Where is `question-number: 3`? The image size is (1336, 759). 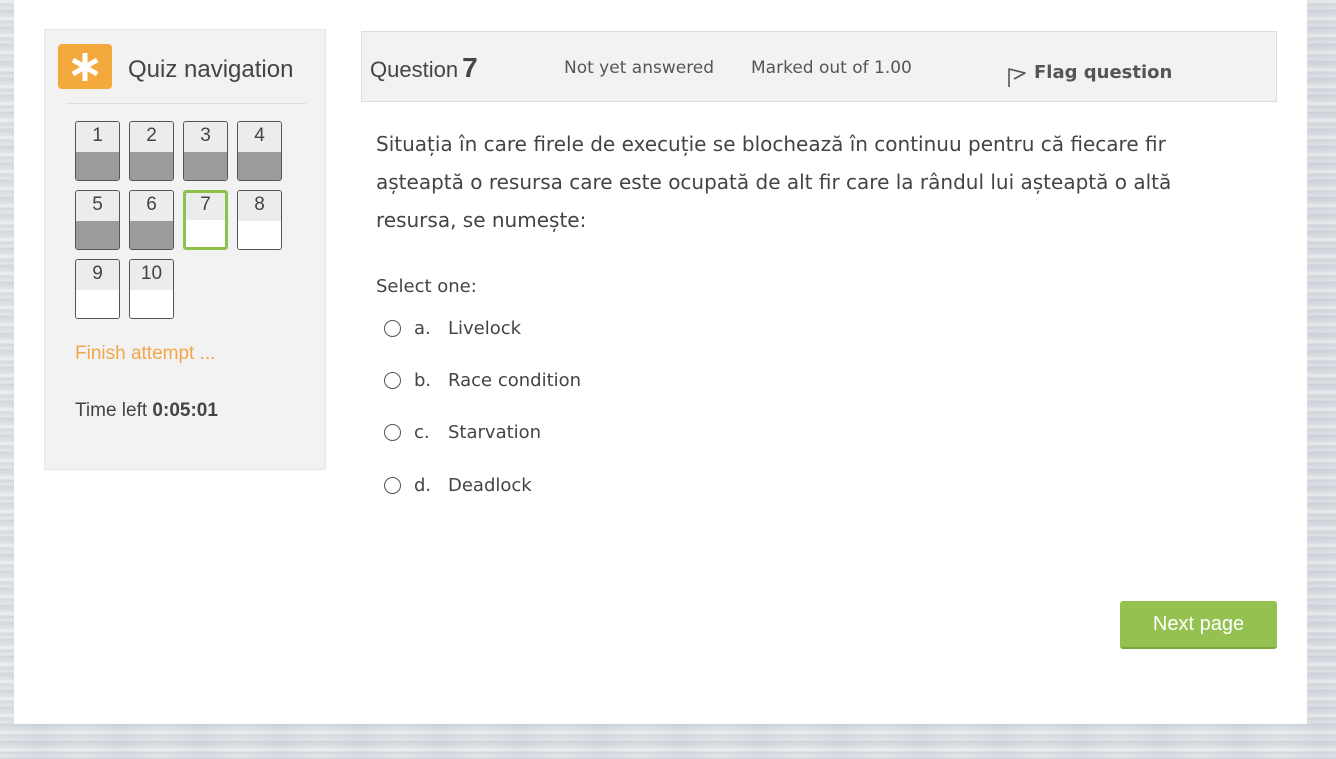 question-number: 3 is located at coordinates (205, 137).